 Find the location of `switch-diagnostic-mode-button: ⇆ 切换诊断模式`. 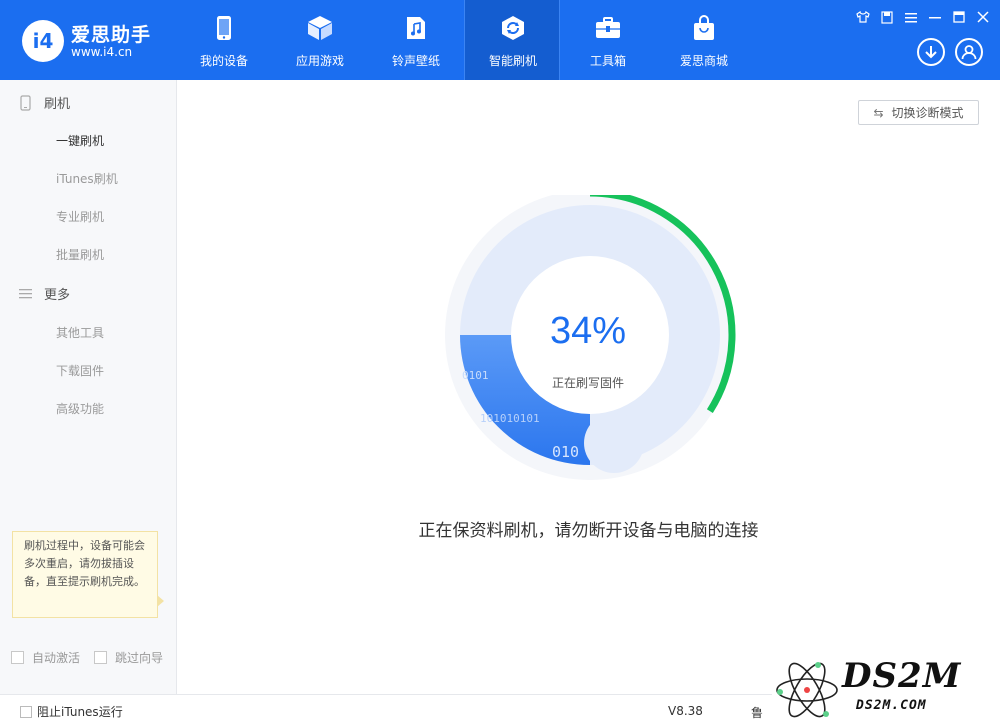

switch-diagnostic-mode-button: ⇆ 切换诊断模式 is located at coordinates (918, 112).